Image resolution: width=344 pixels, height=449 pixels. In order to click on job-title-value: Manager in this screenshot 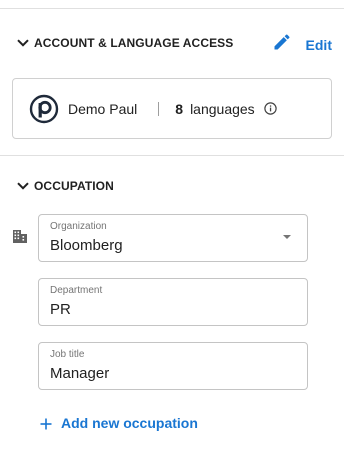, I will do `click(80, 373)`.